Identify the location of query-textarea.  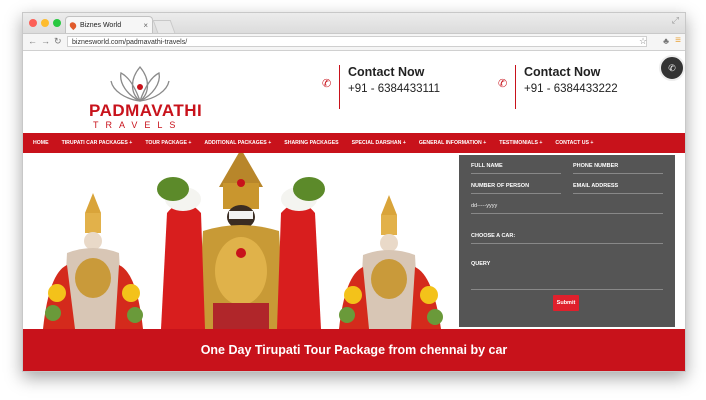
(567, 289).